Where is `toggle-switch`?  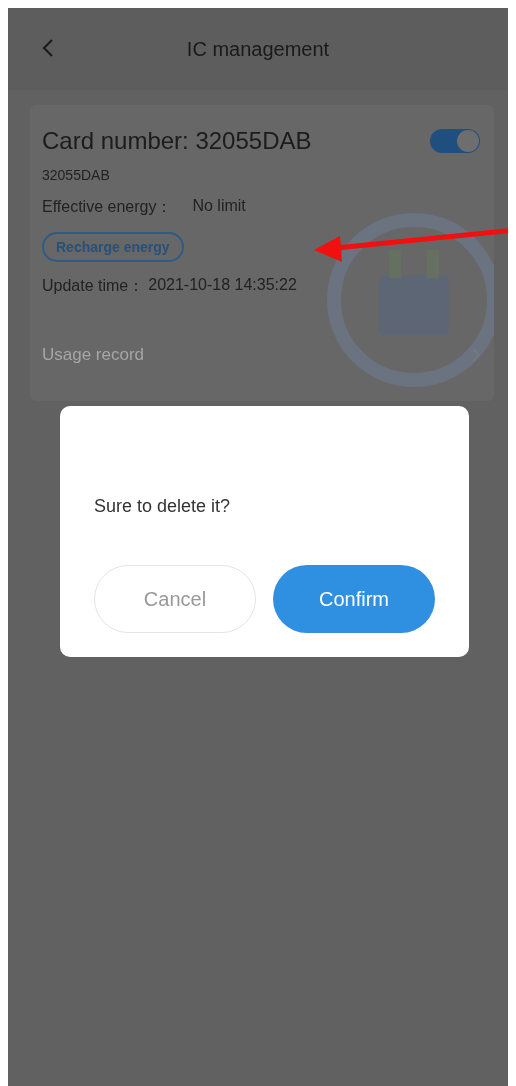 toggle-switch is located at coordinates (455, 141).